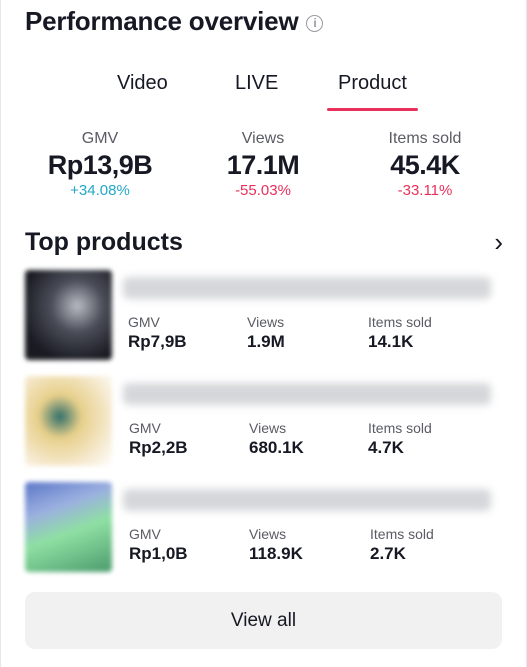 This screenshot has width=527, height=667. I want to click on metric-value: Rp13,9B, so click(100, 165).